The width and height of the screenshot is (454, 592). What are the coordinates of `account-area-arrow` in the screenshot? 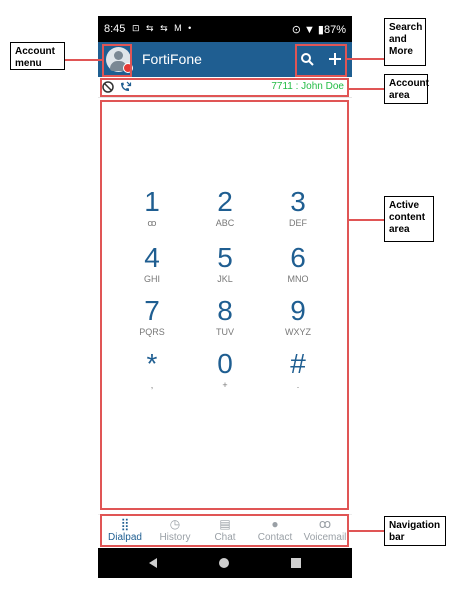 It's located at (366, 89).